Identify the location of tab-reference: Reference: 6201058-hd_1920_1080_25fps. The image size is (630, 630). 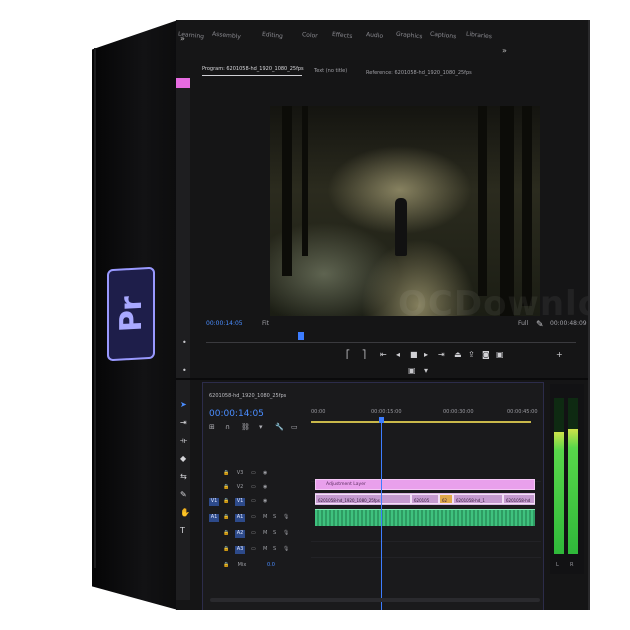
(419, 73).